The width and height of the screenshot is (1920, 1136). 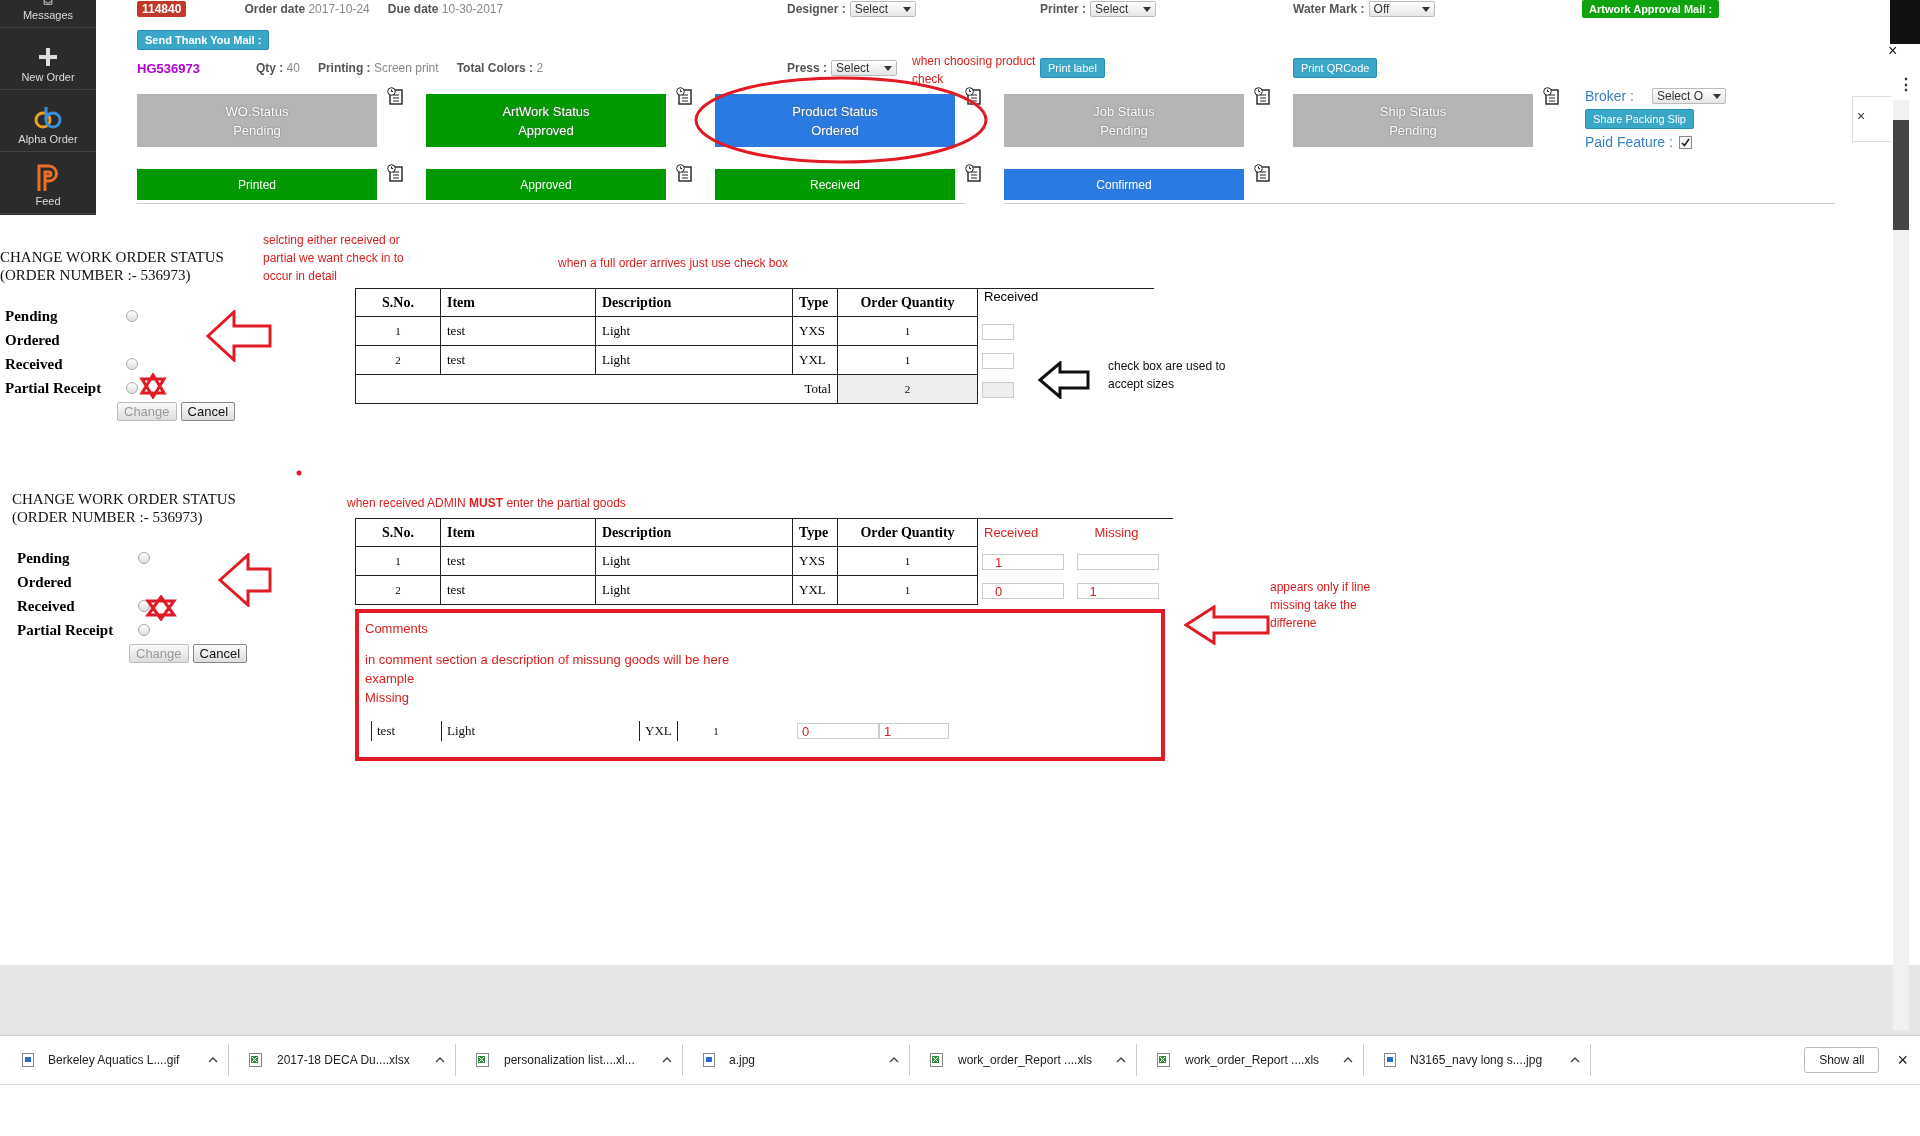 I want to click on received-input: 1, so click(x=1023, y=561).